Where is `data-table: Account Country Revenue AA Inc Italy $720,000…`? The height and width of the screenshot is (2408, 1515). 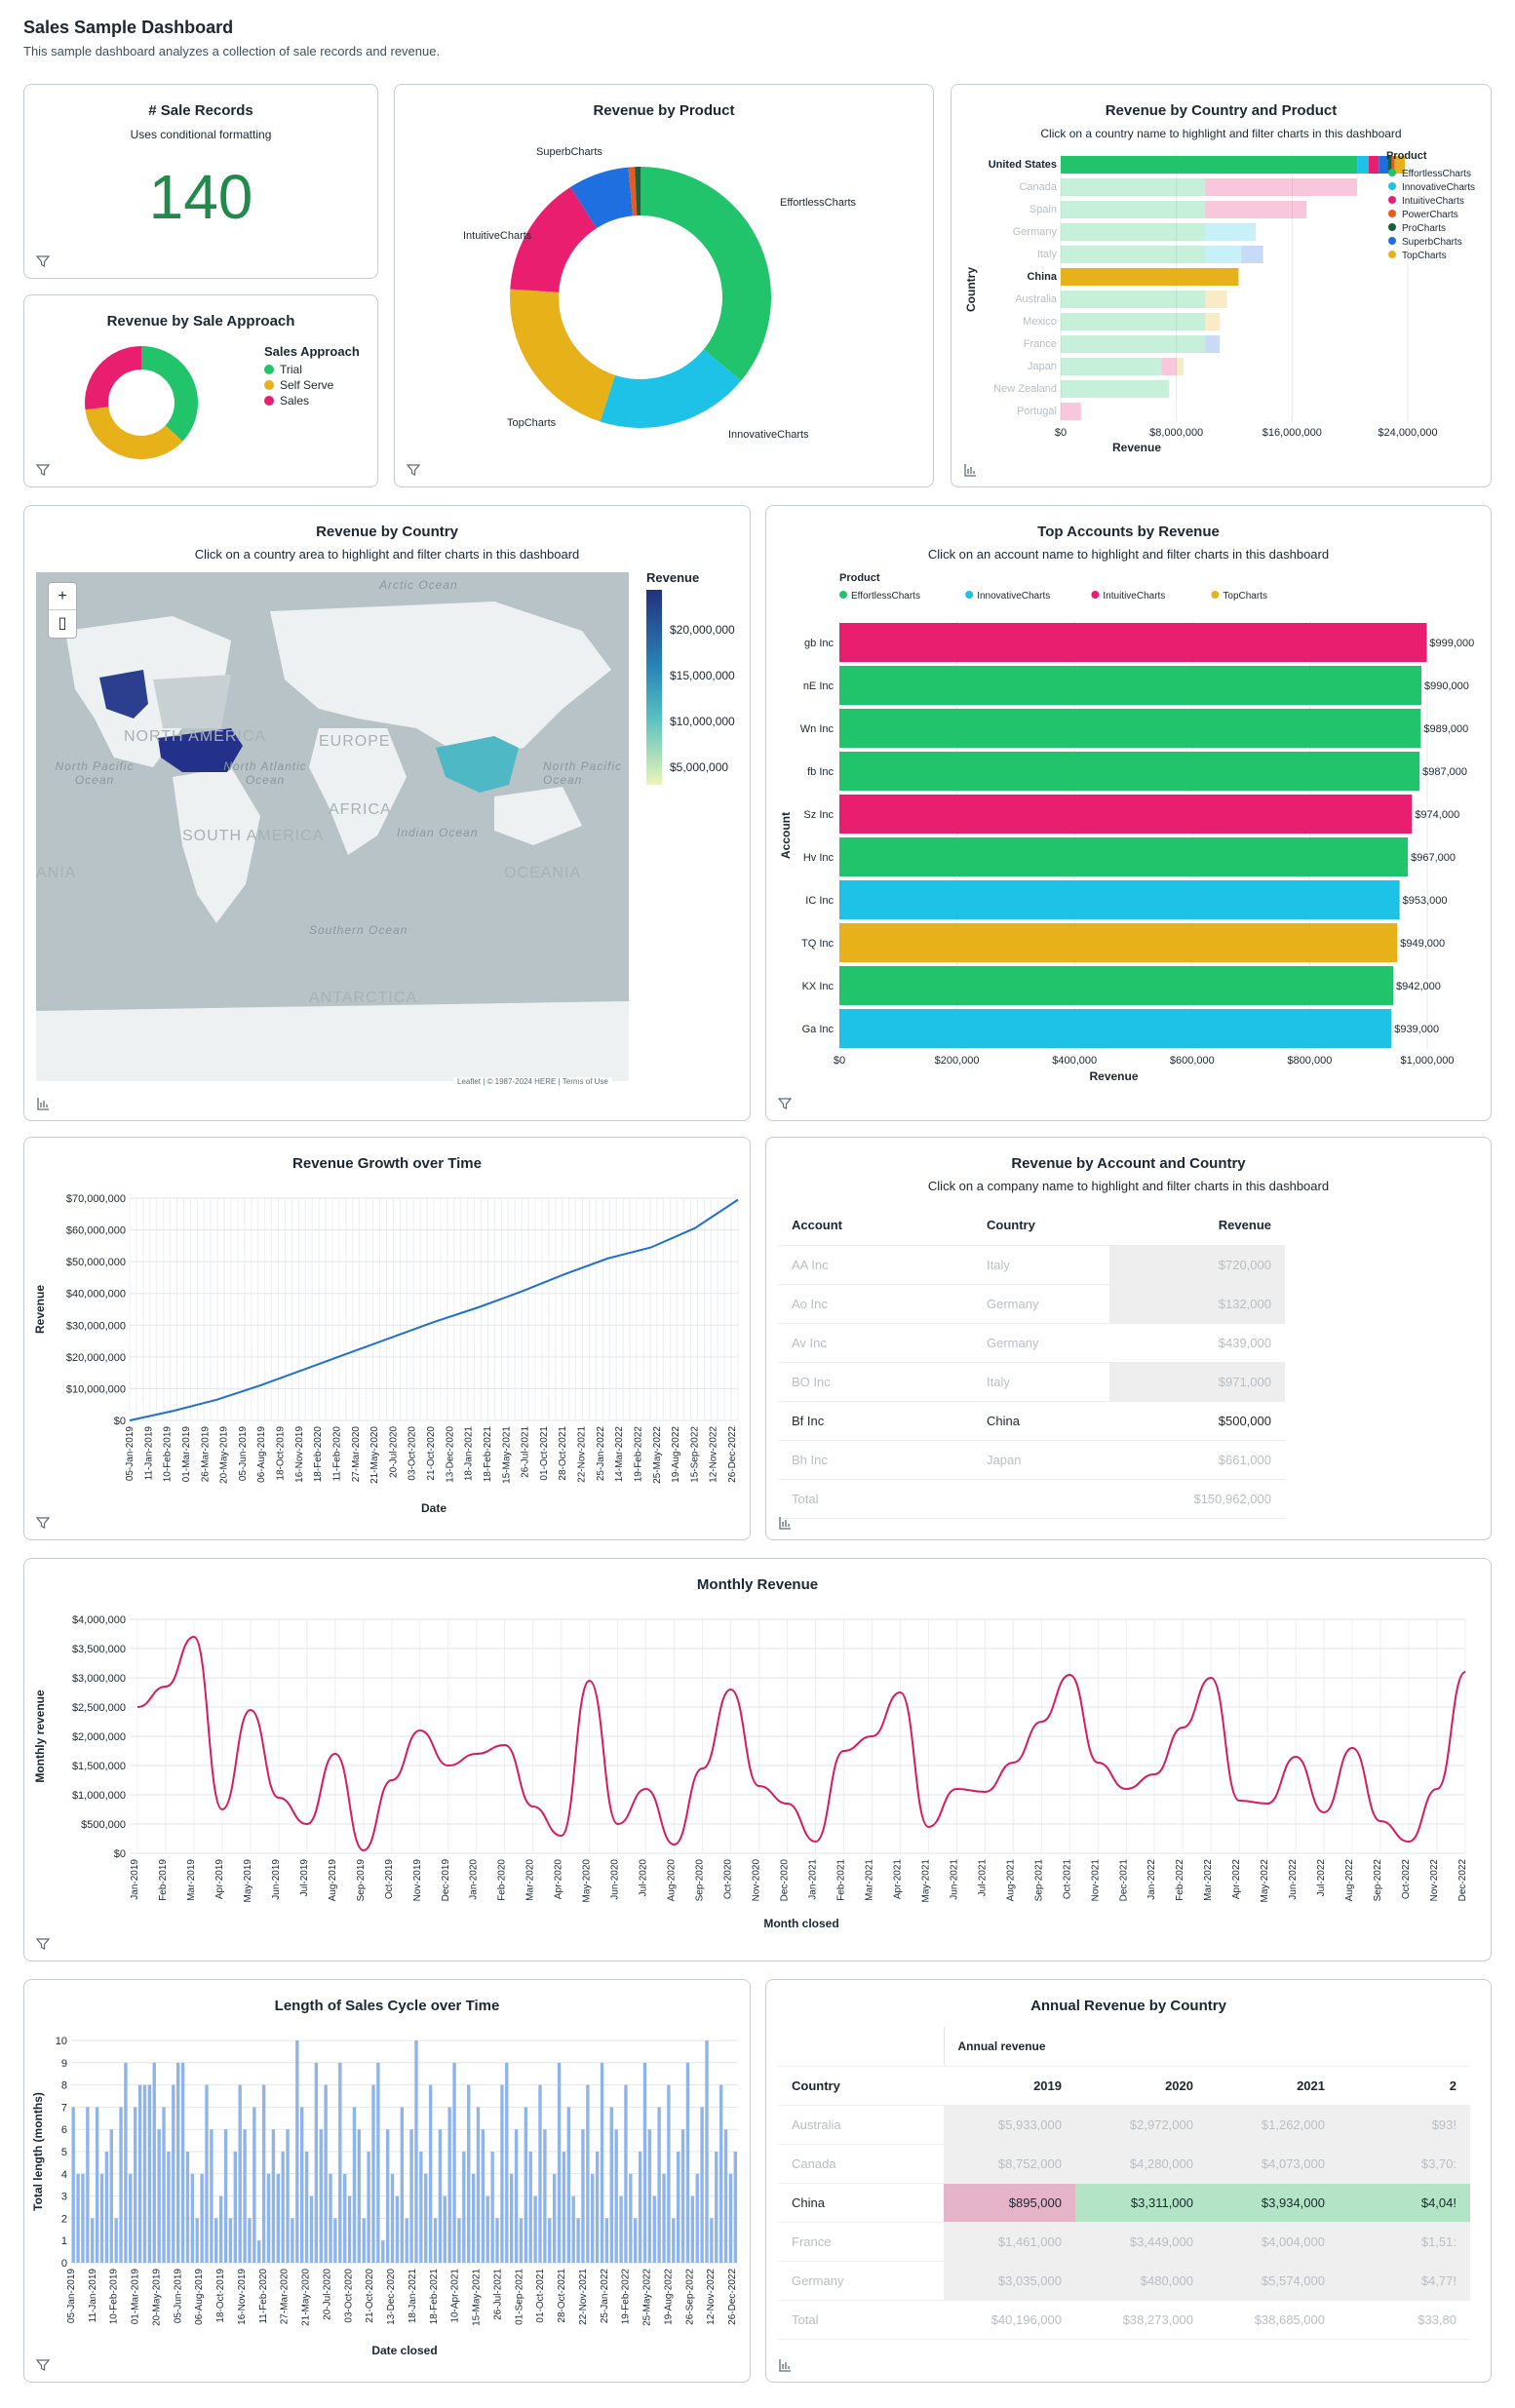 data-table: Account Country Revenue AA Inc Italy $720,000… is located at coordinates (1032, 1362).